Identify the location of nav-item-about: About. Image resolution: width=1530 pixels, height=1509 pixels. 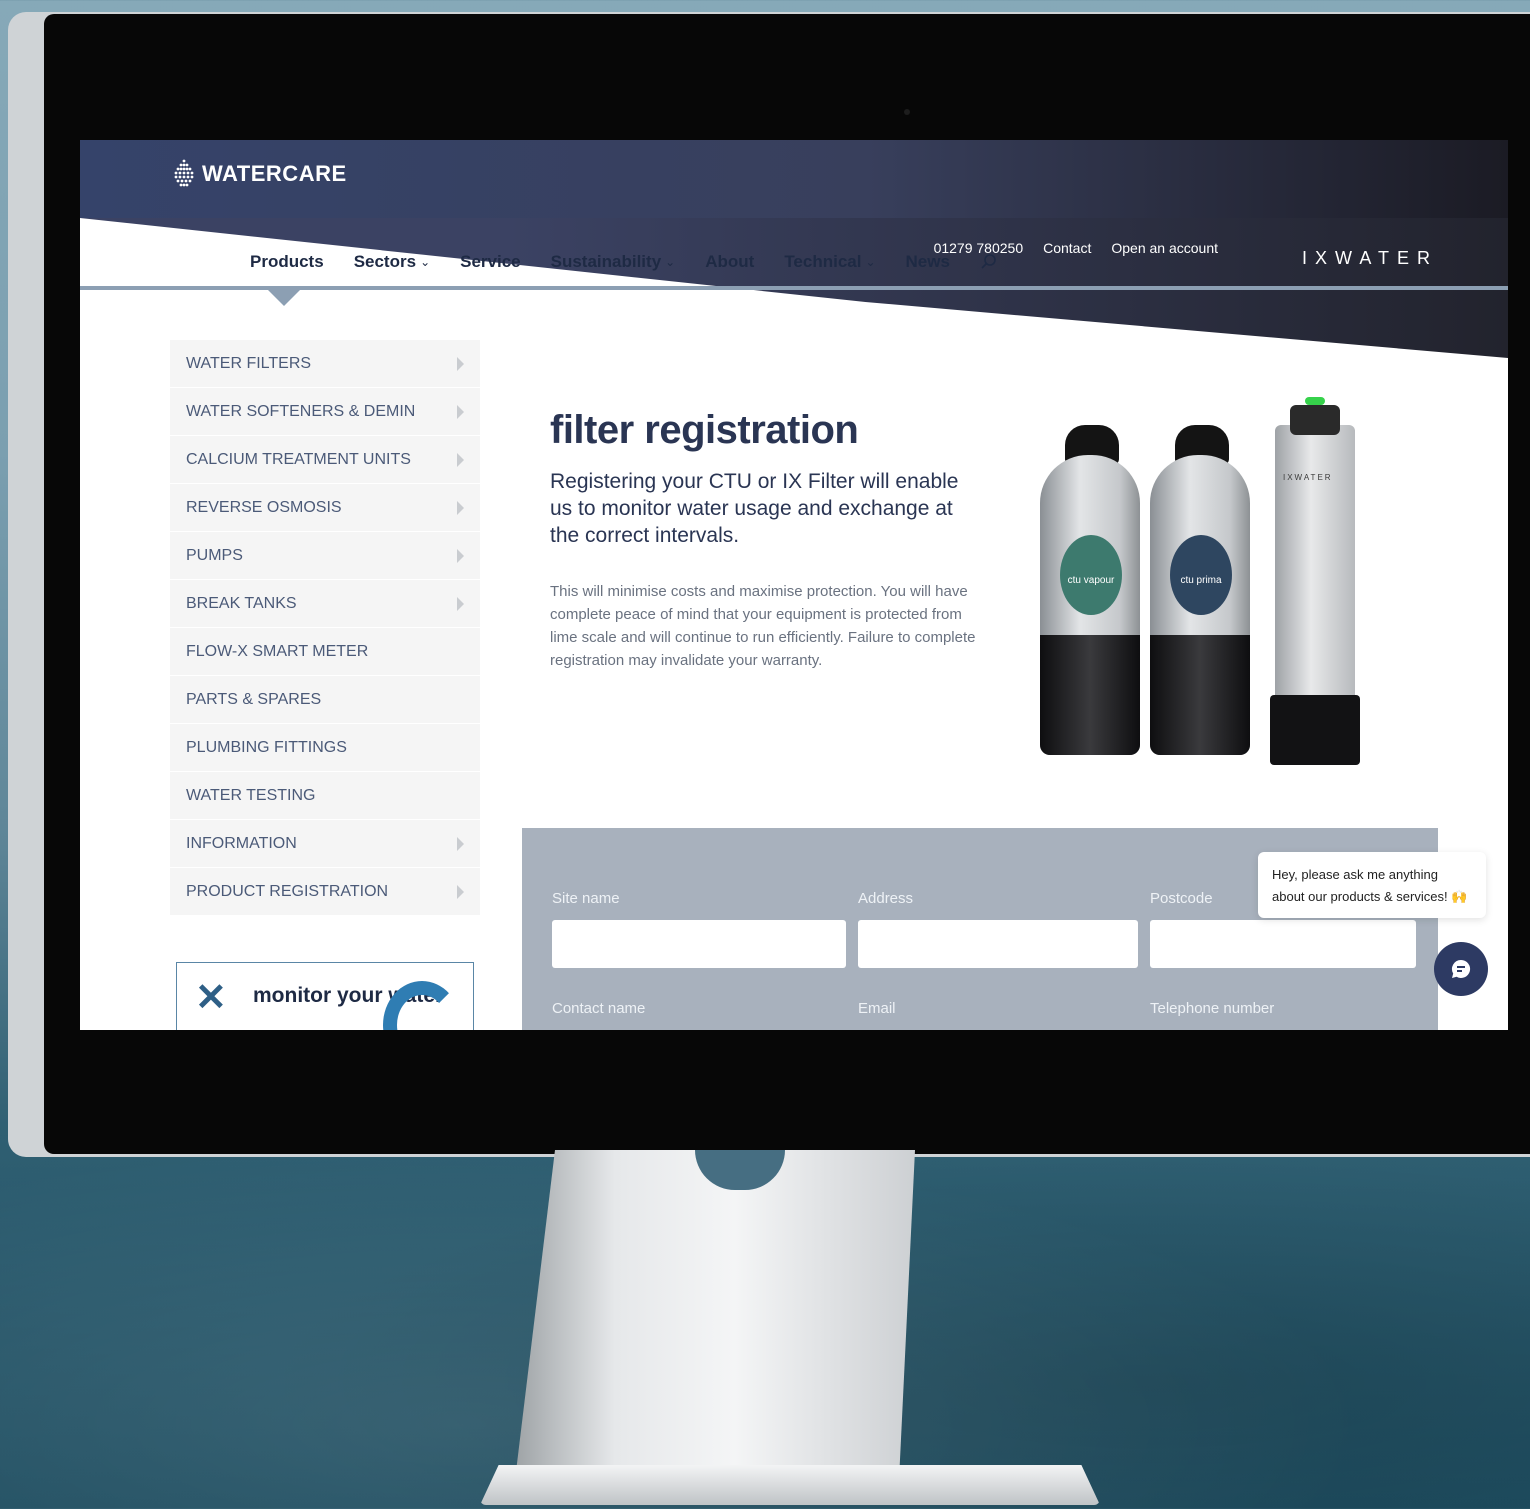
(729, 262).